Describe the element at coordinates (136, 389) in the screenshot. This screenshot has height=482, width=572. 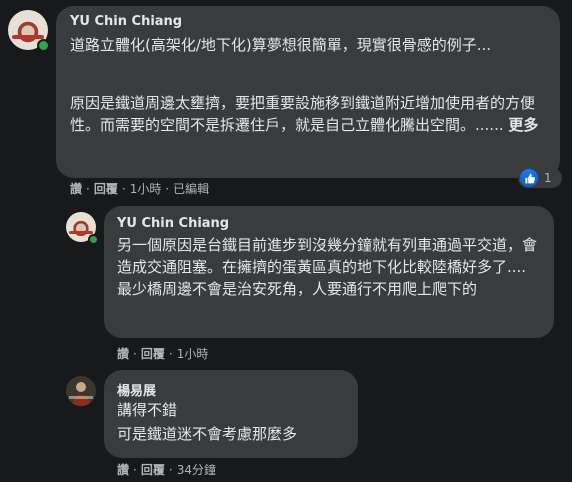
I see `comment-author-name: 楊易展` at that location.